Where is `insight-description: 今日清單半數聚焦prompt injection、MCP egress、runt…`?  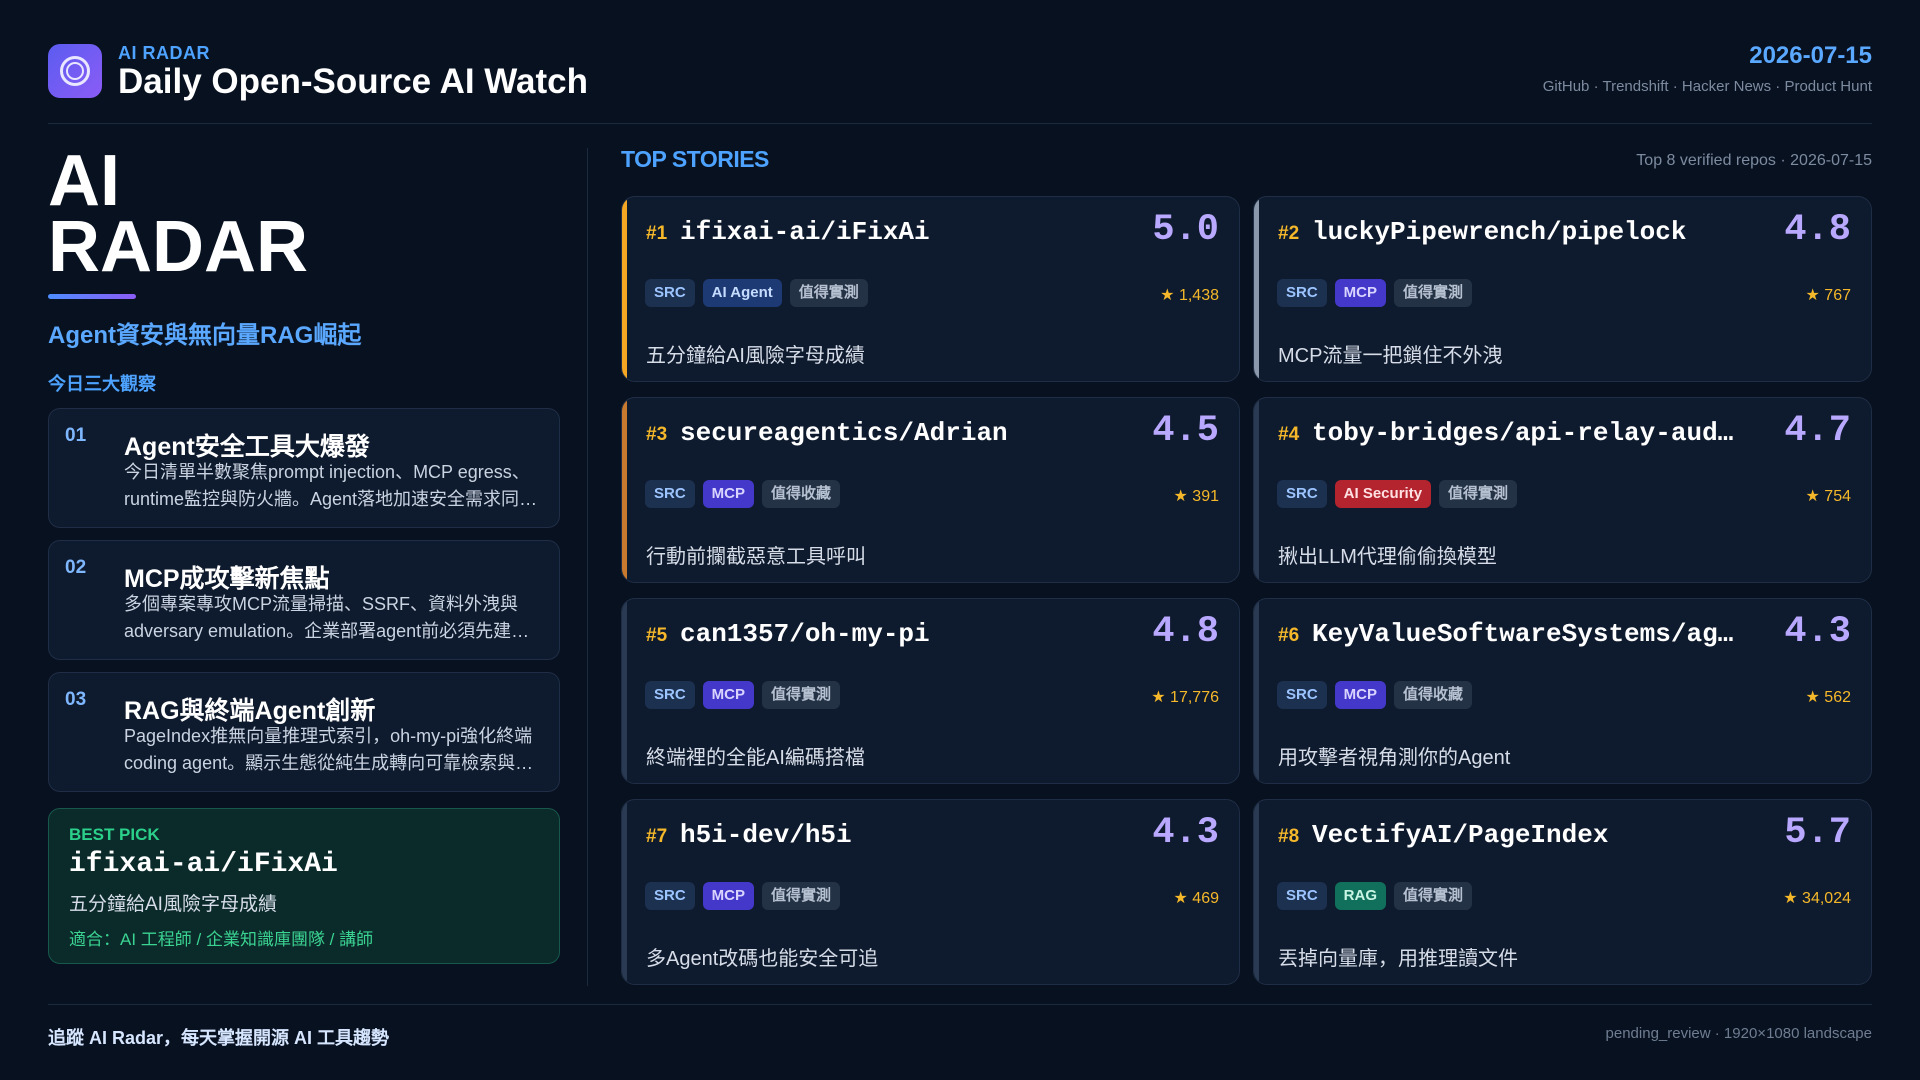
insight-description: 今日清單半數聚焦prompt injection、MCP egress、runt… is located at coordinates (331, 485).